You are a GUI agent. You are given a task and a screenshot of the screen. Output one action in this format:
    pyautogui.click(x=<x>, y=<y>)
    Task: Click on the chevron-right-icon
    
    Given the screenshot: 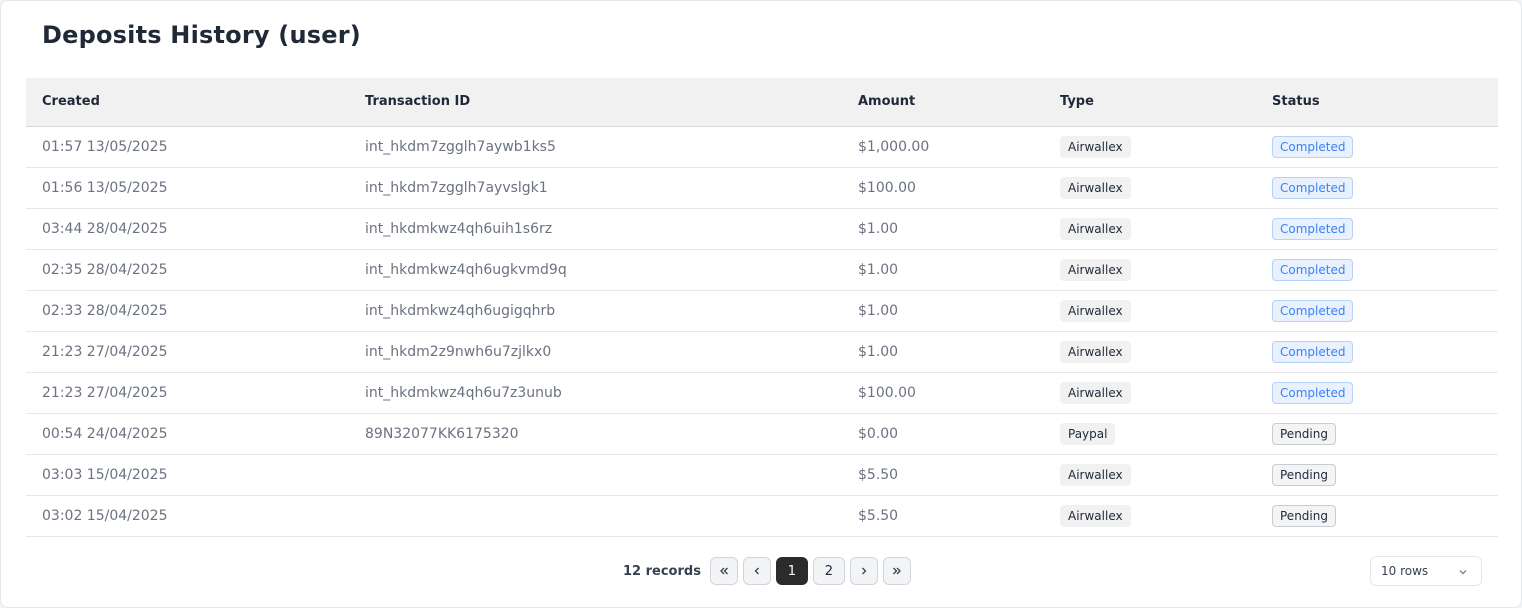 What is the action you would take?
    pyautogui.click(x=864, y=571)
    